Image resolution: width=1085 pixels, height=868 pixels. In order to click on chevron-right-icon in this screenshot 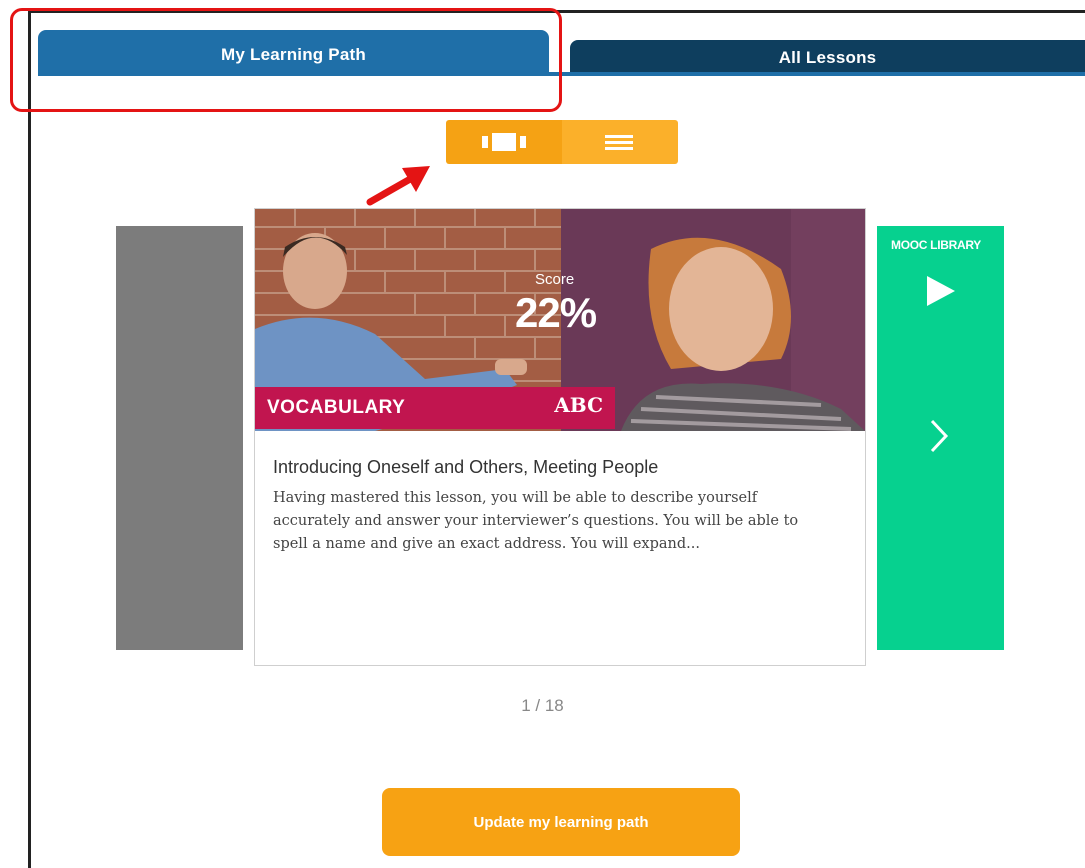, I will do `click(939, 436)`.